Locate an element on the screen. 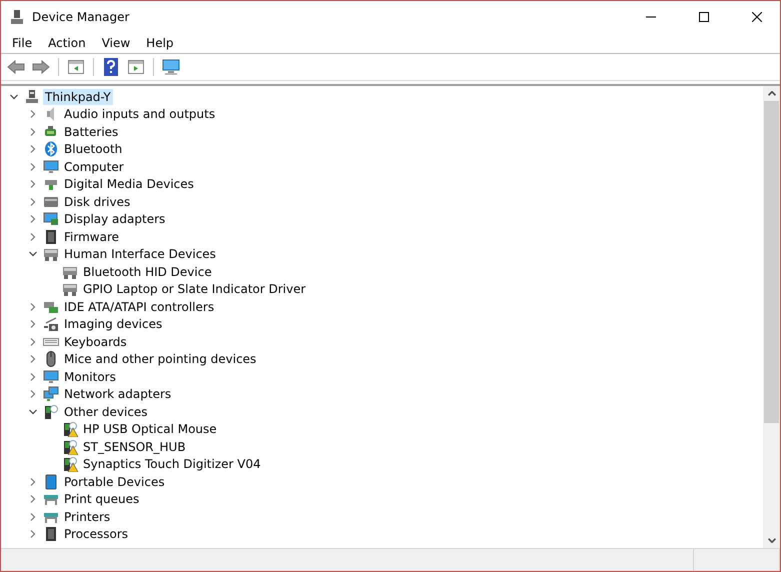  tree-item: Firmware is located at coordinates (91, 236).